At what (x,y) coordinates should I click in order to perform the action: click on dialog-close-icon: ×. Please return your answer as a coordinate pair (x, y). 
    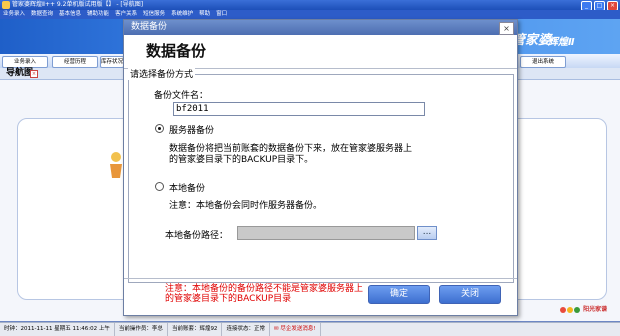
    Looking at the image, I should click on (506, 28).